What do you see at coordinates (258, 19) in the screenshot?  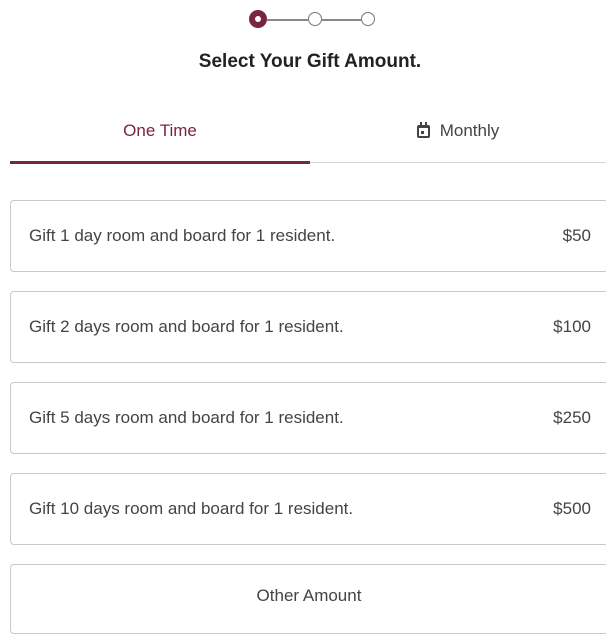 I see `step-1-indicator` at bounding box center [258, 19].